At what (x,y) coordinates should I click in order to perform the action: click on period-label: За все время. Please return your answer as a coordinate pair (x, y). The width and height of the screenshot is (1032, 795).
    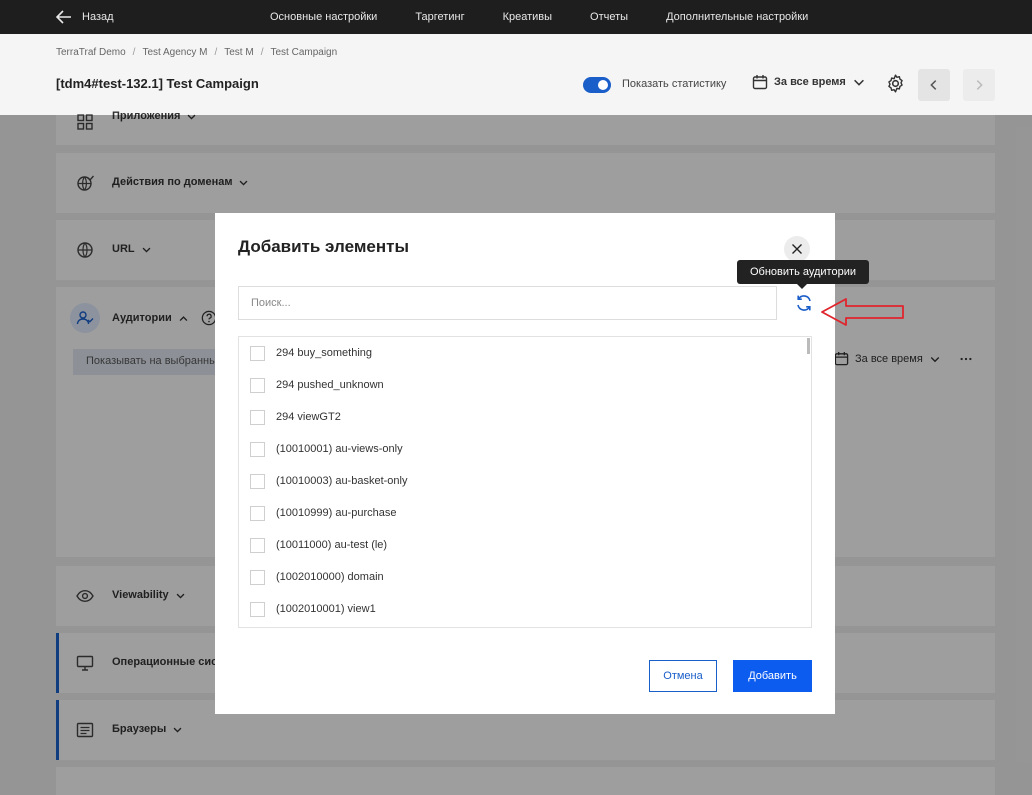
    Looking at the image, I should click on (810, 82).